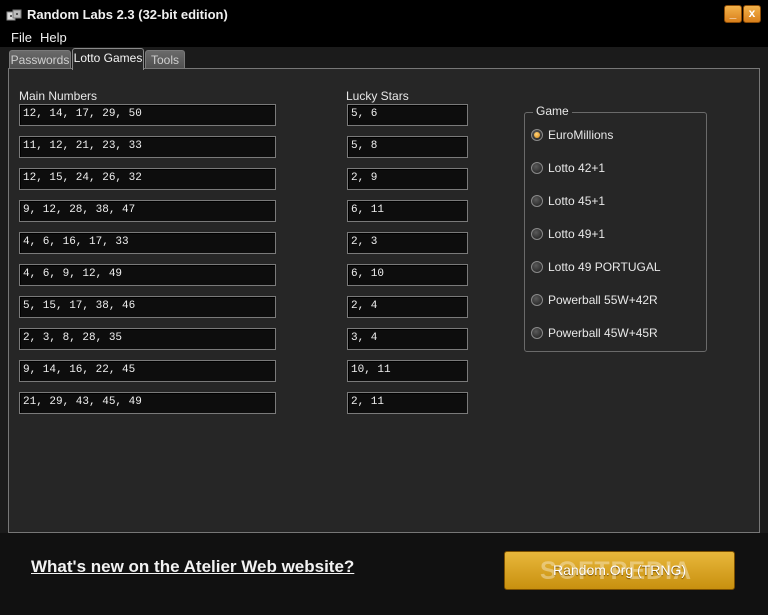  I want to click on lucky-stars-field: 2, 11, so click(407, 403).